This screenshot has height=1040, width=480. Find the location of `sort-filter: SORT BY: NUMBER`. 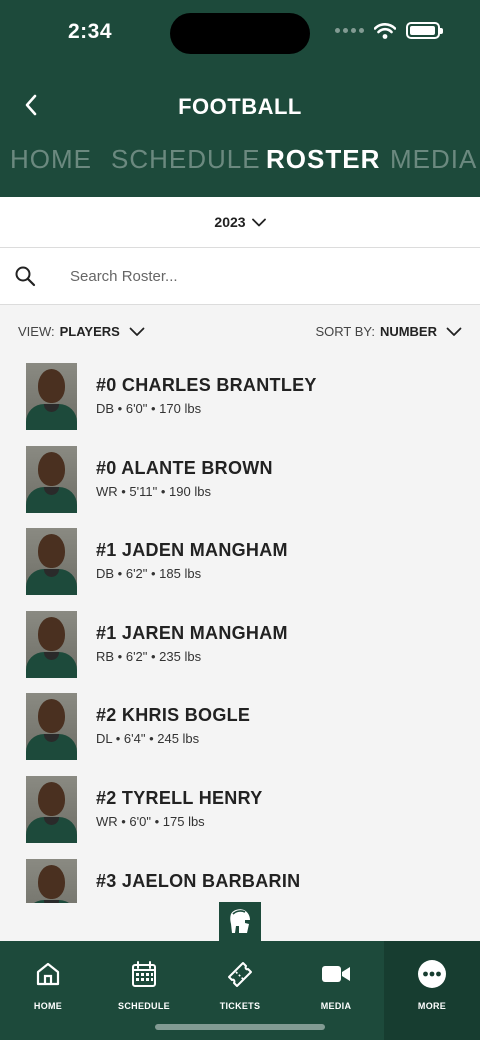

sort-filter: SORT BY: NUMBER is located at coordinates (388, 331).